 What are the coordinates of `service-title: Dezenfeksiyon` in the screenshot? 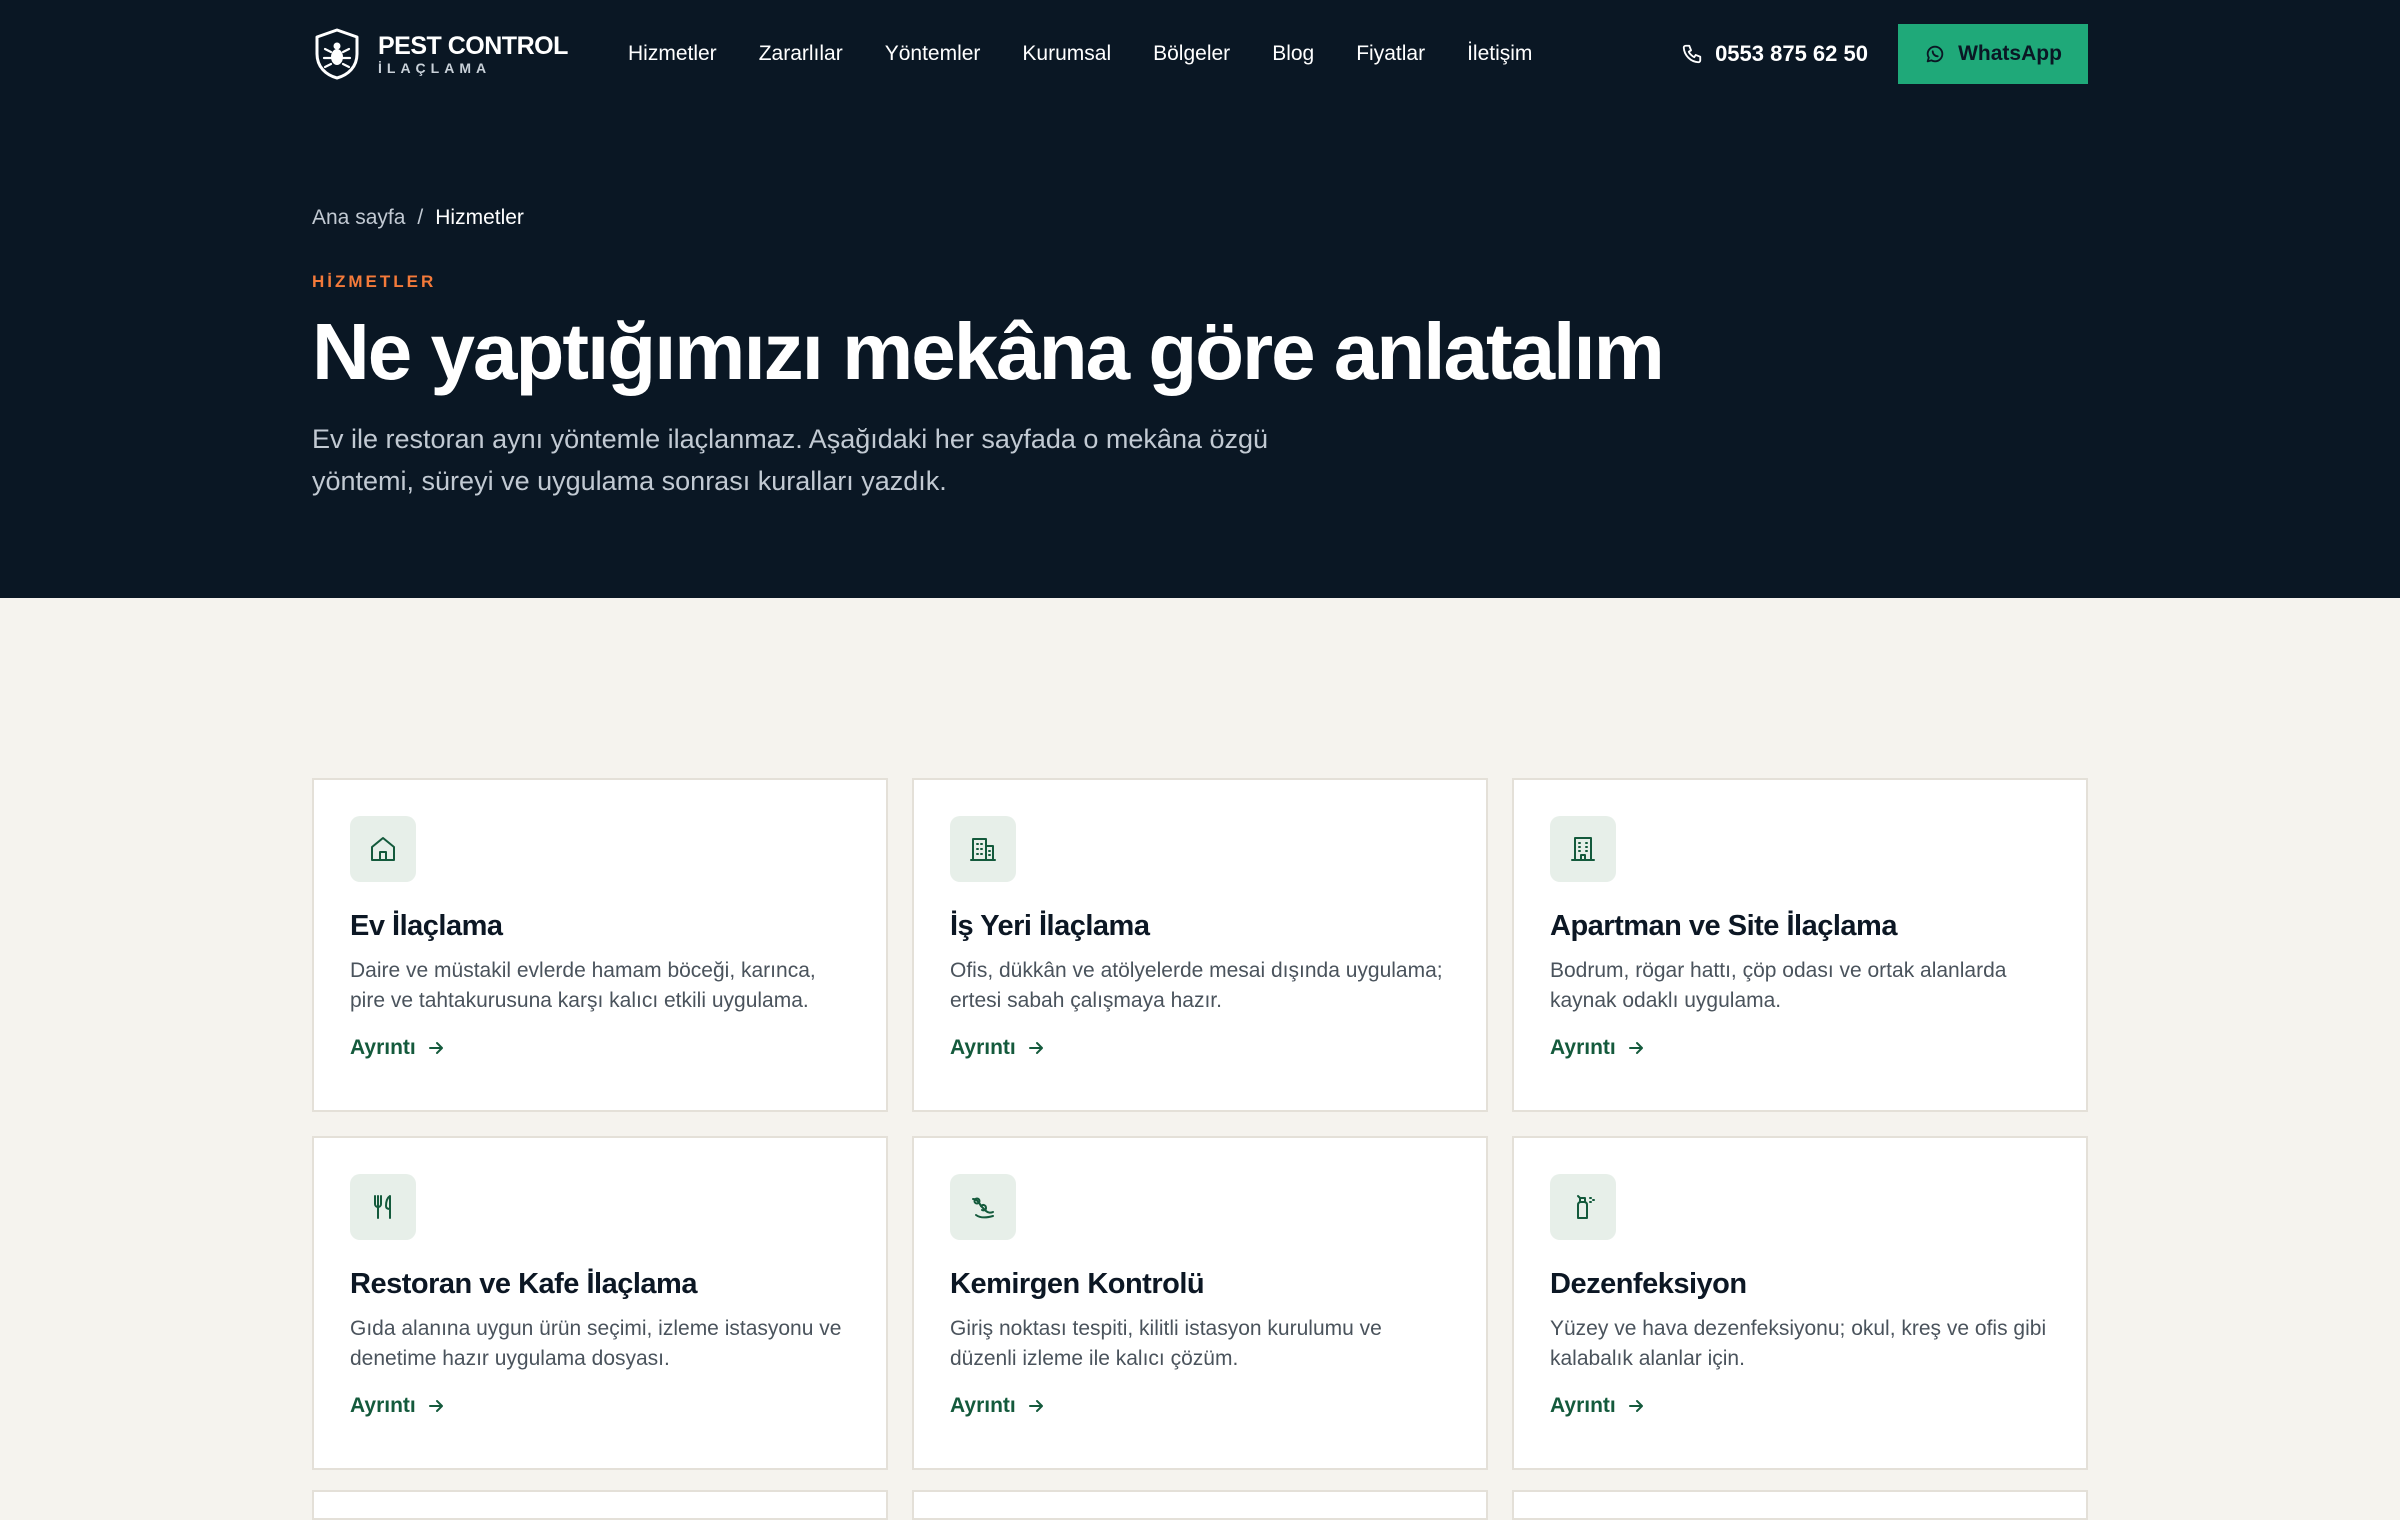 It's located at (1648, 1284).